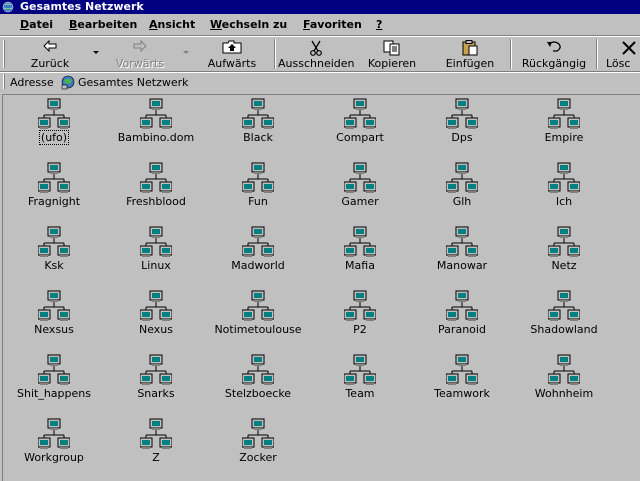 This screenshot has height=481, width=640. What do you see at coordinates (360, 329) in the screenshot?
I see `workgroup-name: P2` at bounding box center [360, 329].